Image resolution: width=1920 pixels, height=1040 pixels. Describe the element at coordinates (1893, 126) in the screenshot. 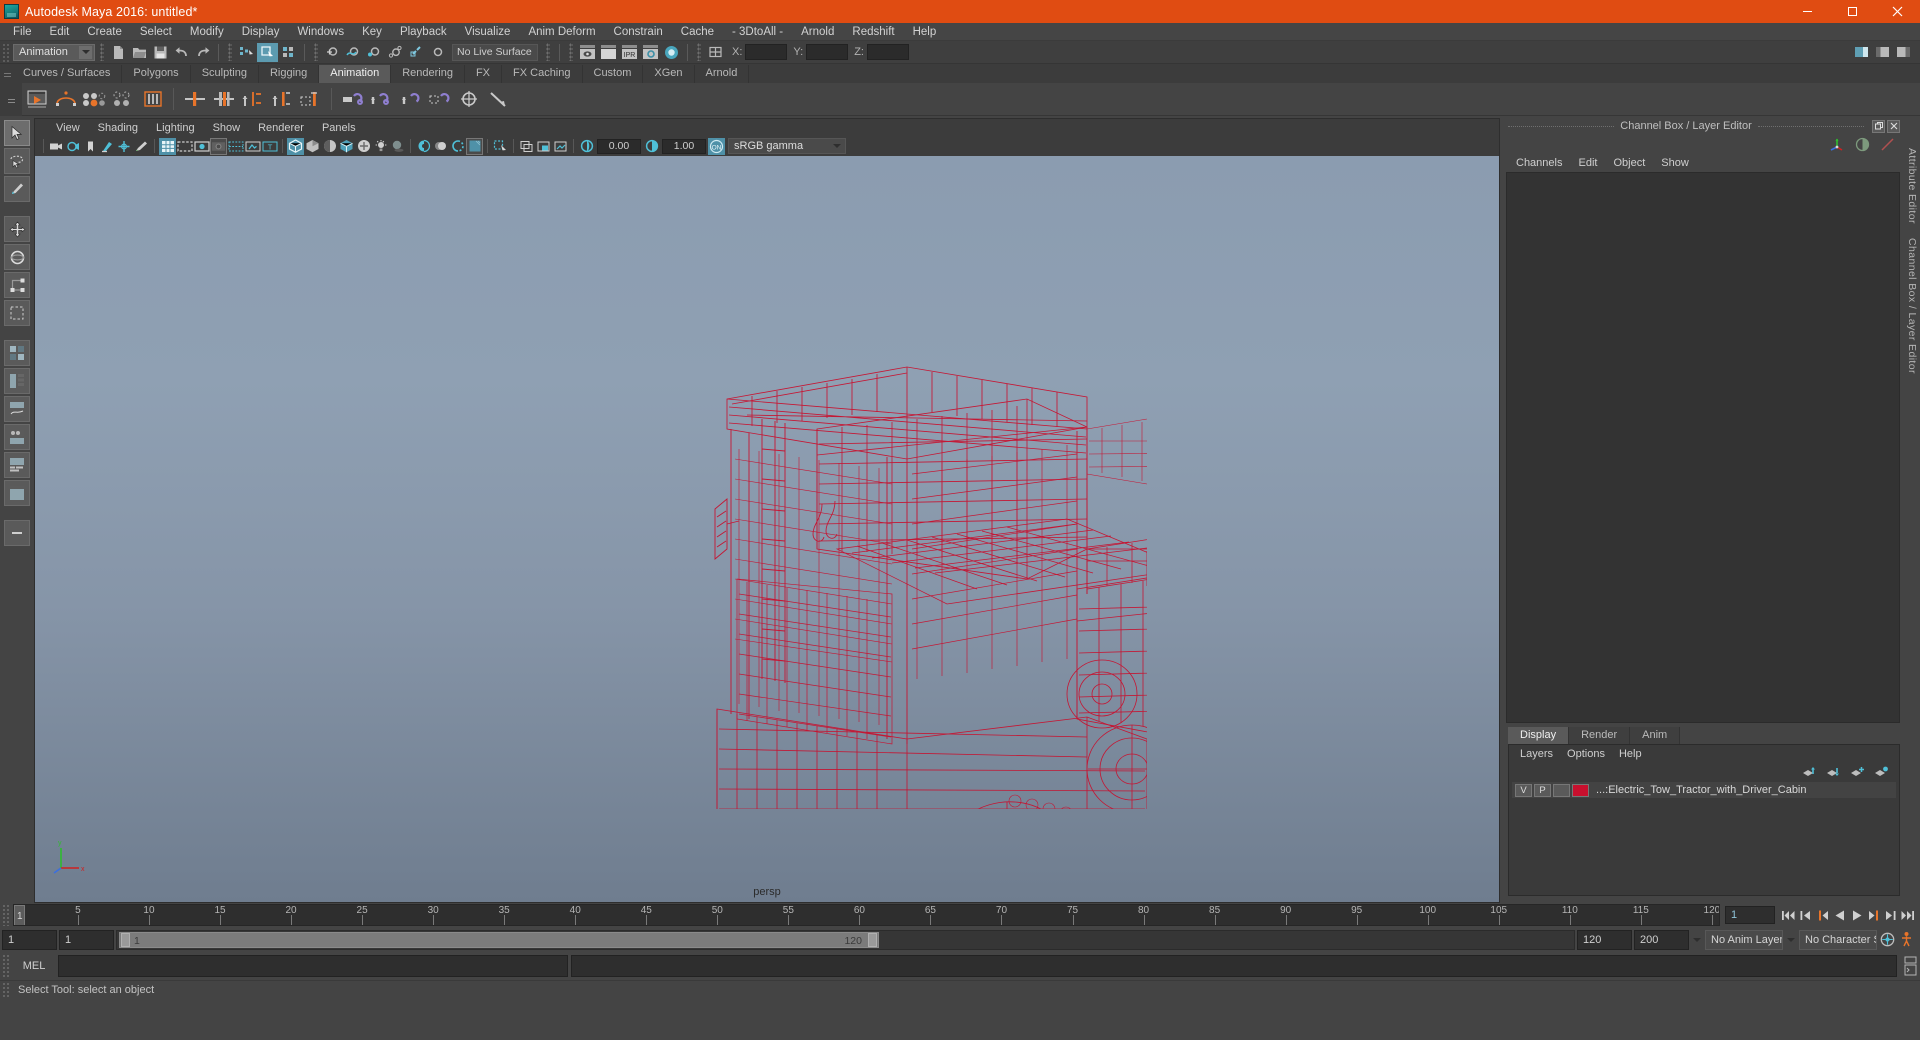

I see `close-panel-button` at that location.